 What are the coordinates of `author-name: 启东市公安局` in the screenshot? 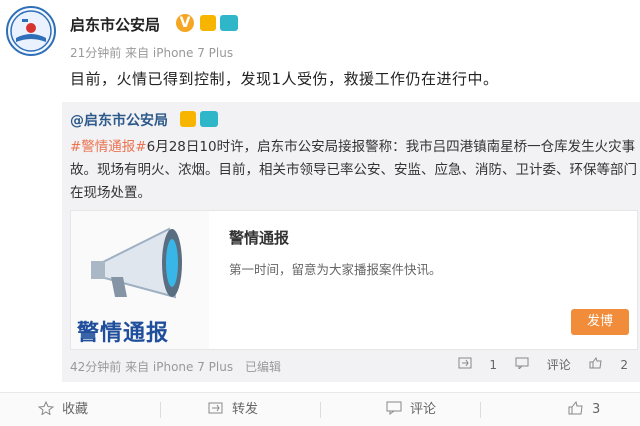 It's located at (115, 24).